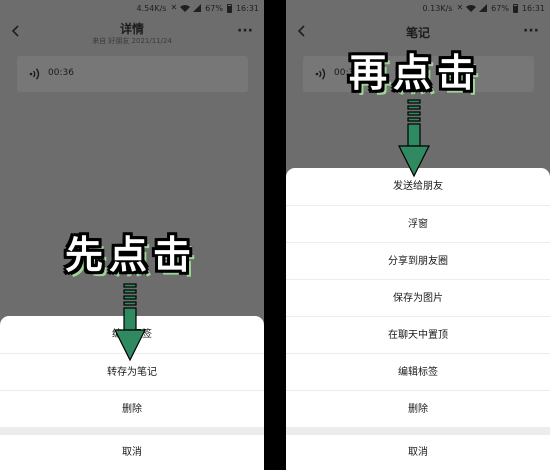  Describe the element at coordinates (418, 334) in the screenshot. I see `menu-item-pin-in-chat: 在聊天中置顶` at that location.